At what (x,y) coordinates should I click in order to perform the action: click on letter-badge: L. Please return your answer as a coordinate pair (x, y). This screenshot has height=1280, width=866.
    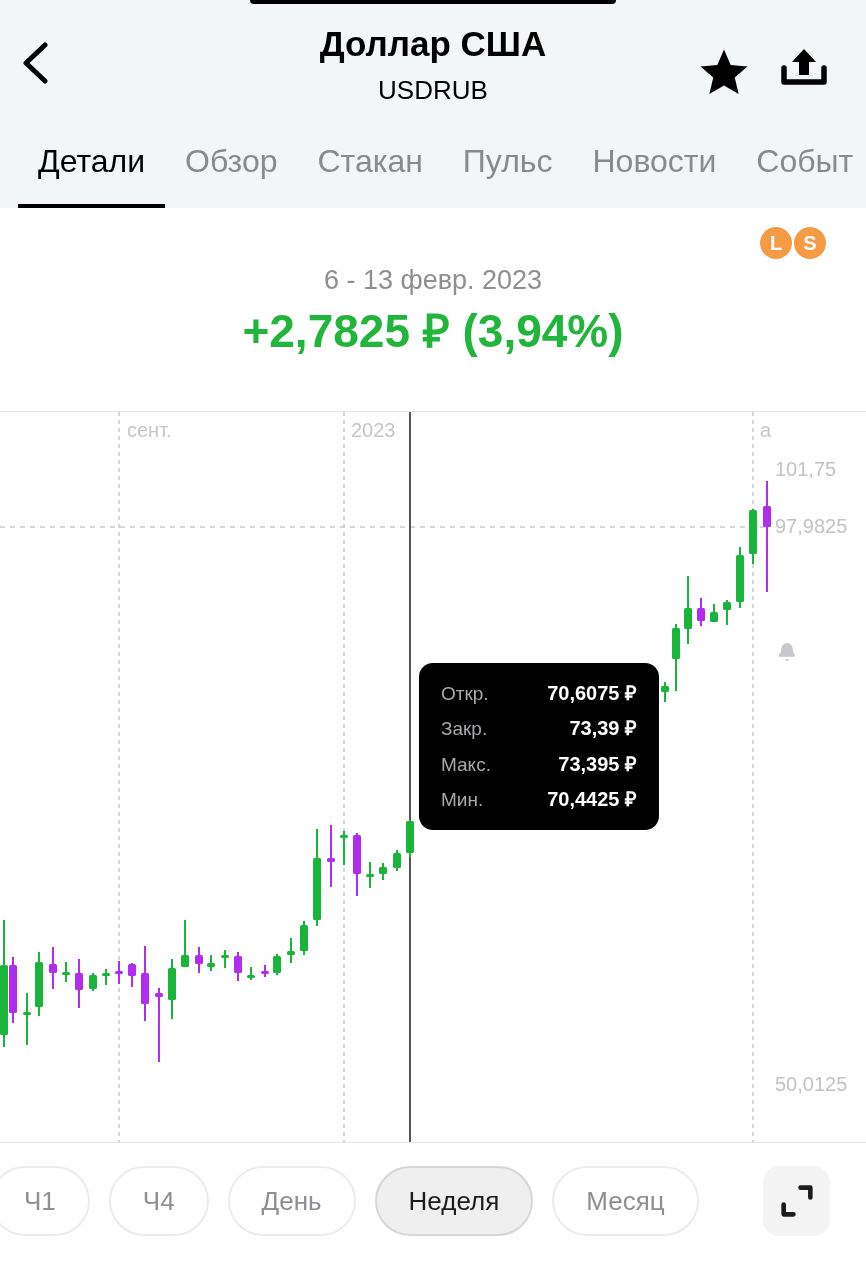
    Looking at the image, I should click on (776, 243).